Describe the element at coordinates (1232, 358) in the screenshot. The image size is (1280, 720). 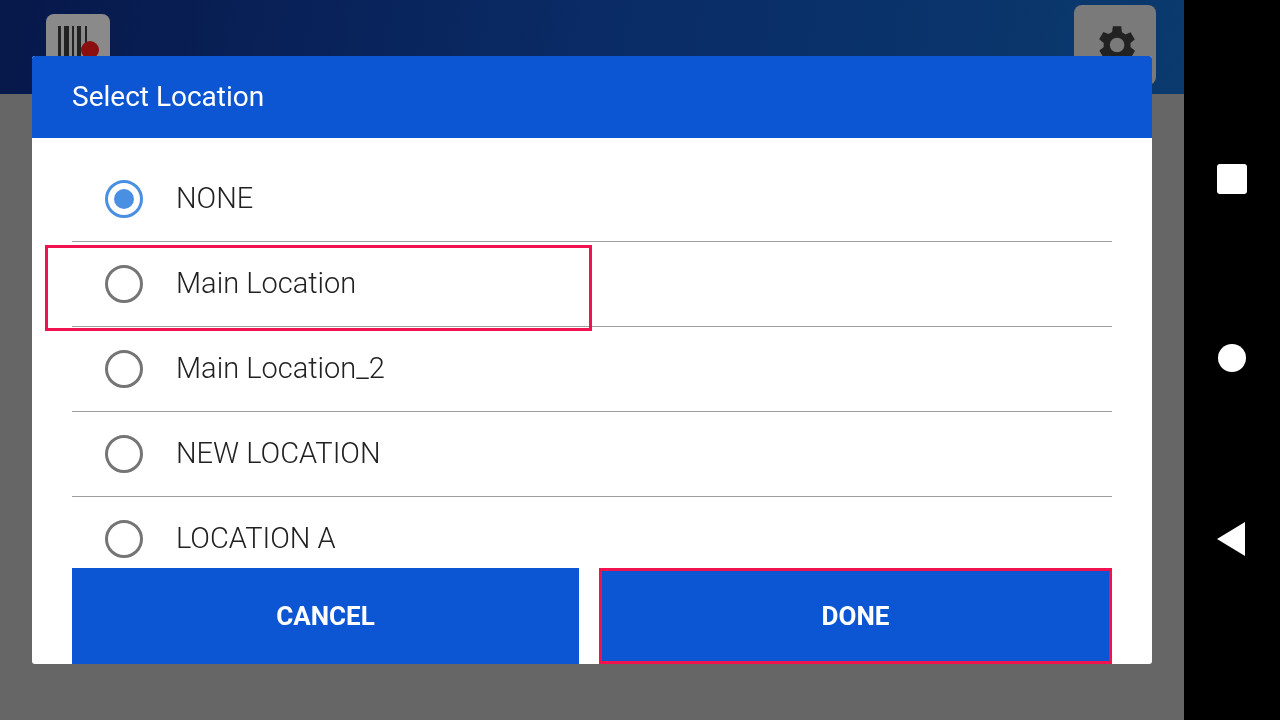
I see `home-icon` at that location.